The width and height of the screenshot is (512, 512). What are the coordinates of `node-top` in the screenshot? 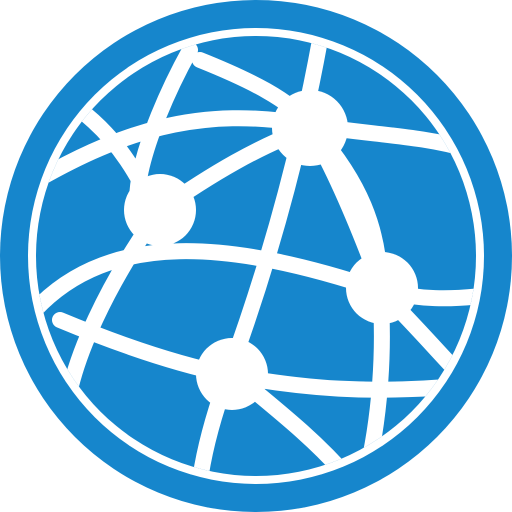 It's located at (310, 128).